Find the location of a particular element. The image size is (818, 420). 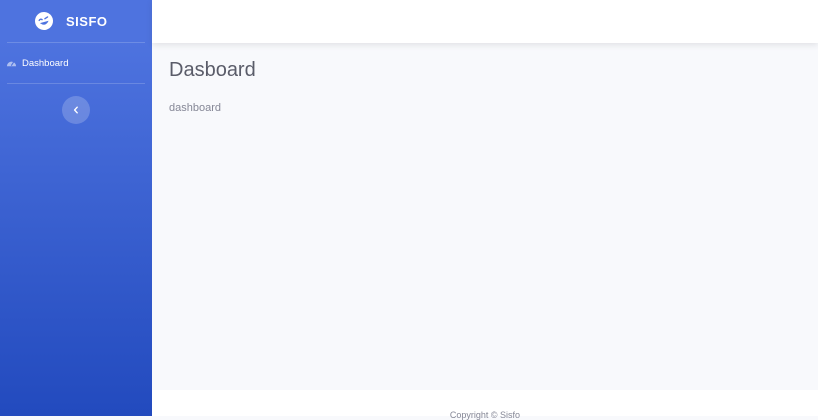

tachometer-icon is located at coordinates (11, 63).